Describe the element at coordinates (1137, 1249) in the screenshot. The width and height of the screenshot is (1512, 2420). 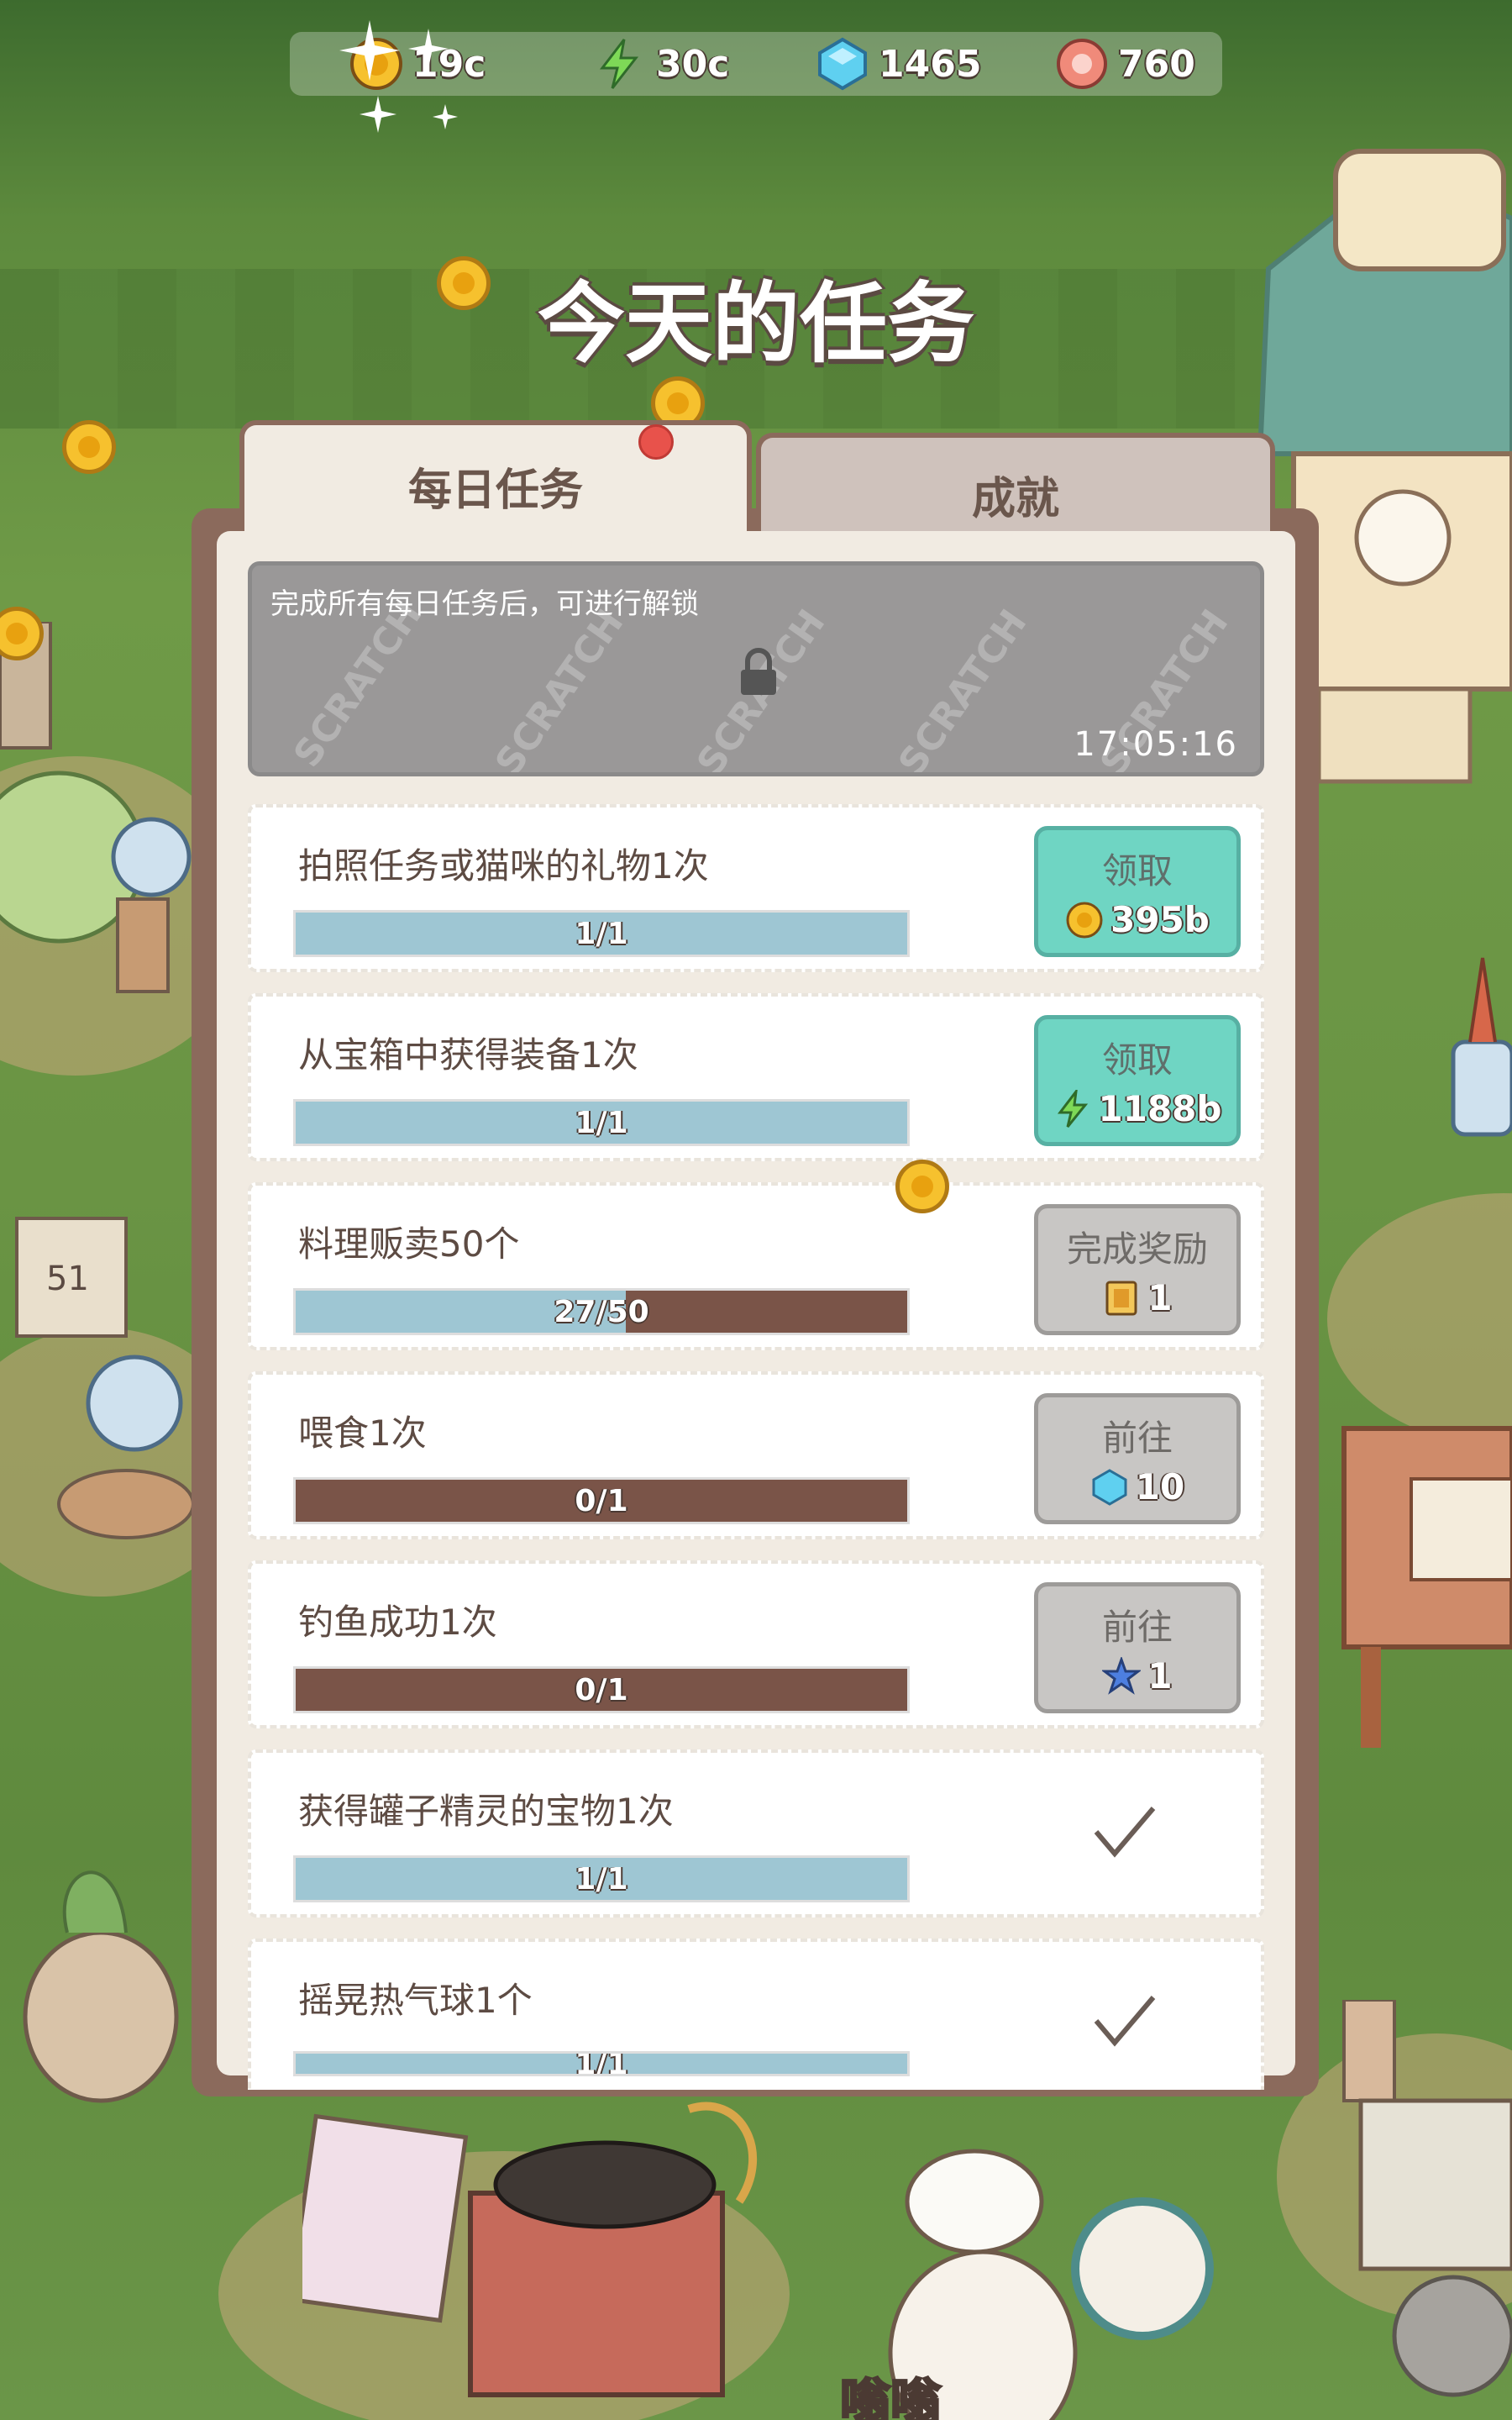
I see `button-label: 完成奖励` at that location.